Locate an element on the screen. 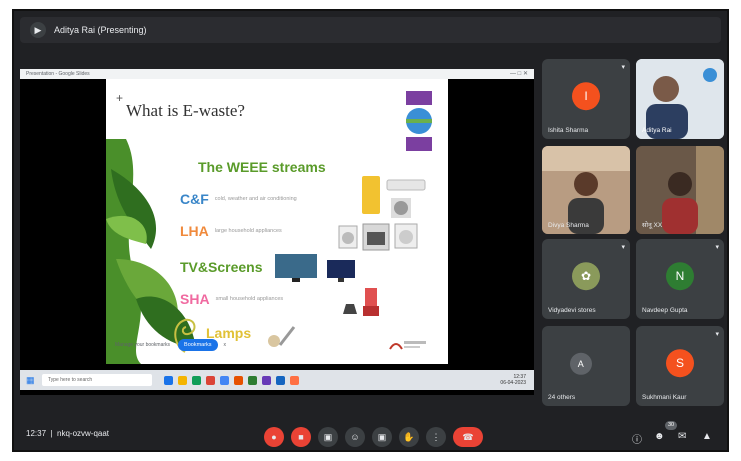 This screenshot has width=741, height=461. oven-icon is located at coordinates (376, 237).